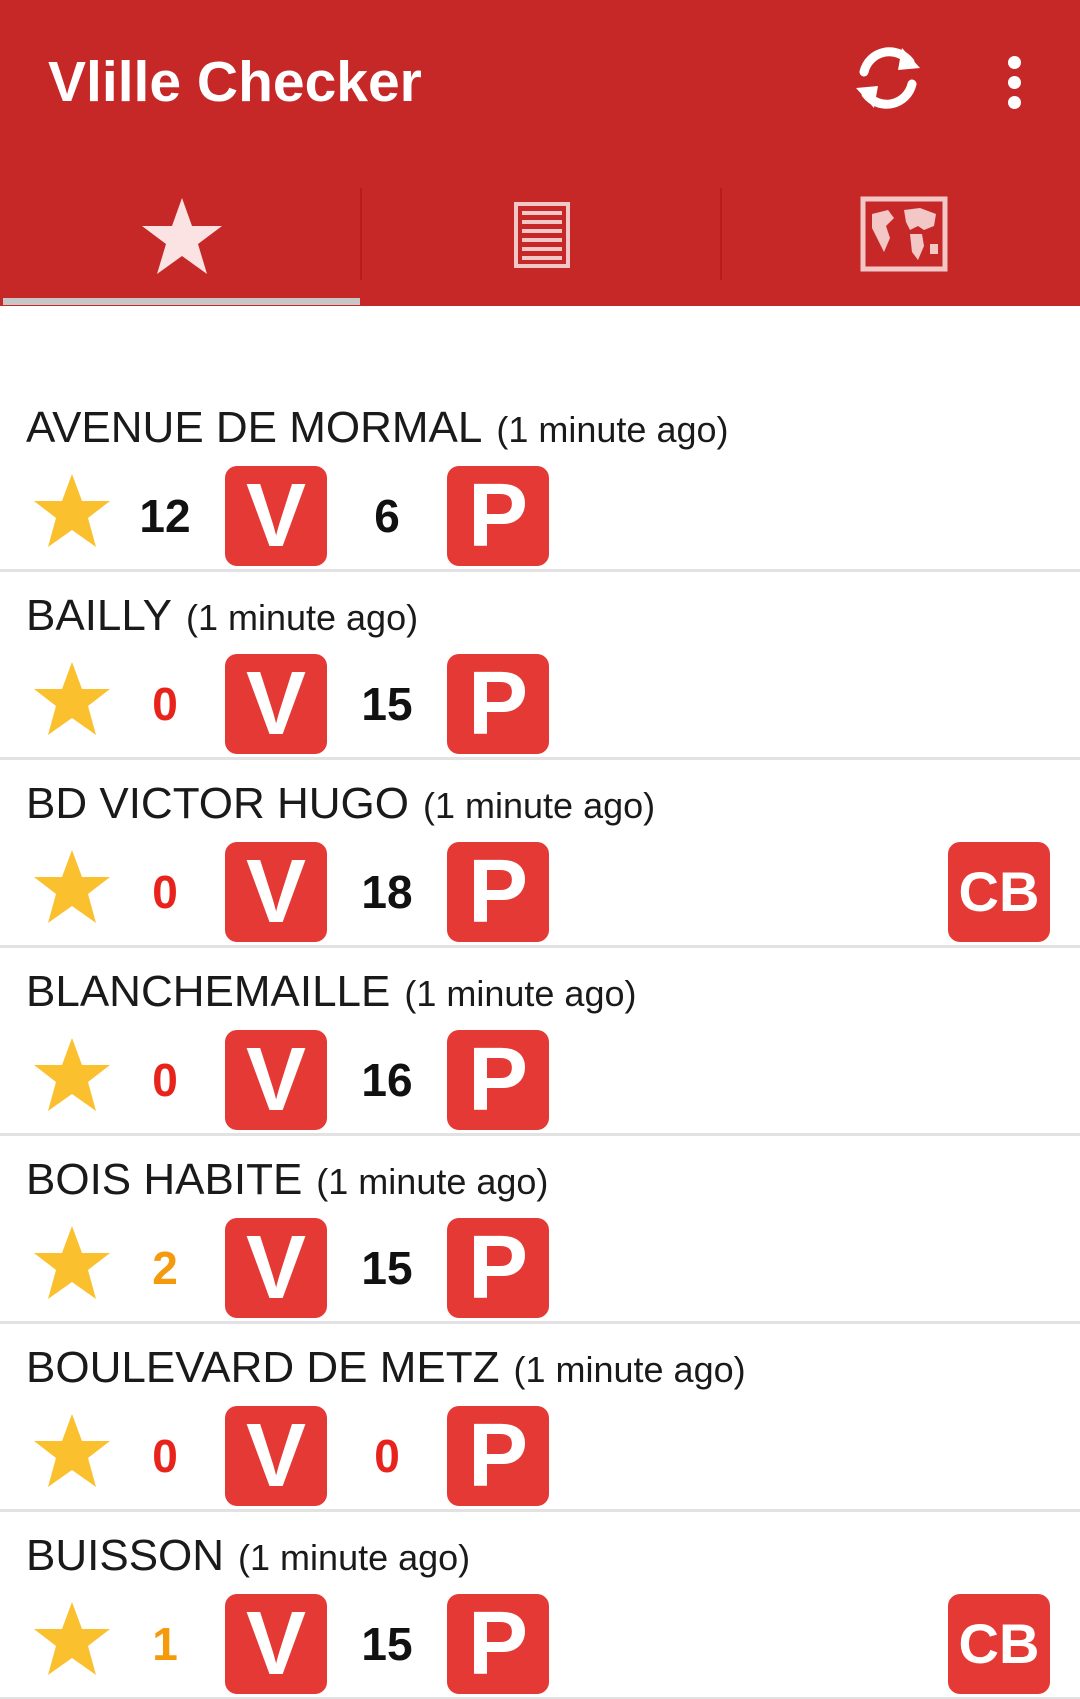 This screenshot has width=1080, height=1699. I want to click on station-row: BAILLY (1 minute ago) 0 V 15 P, so click(540, 667).